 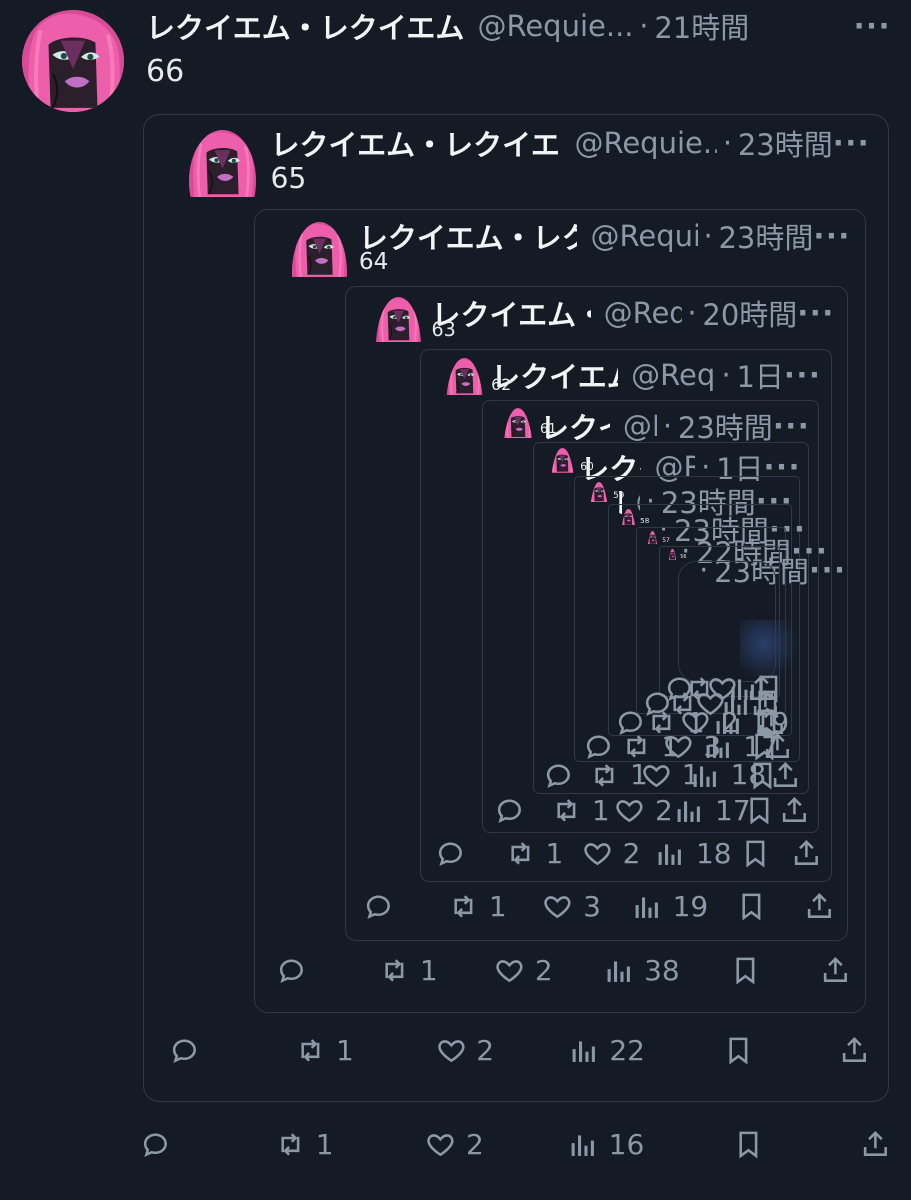 I want to click on tweet-actions: 1 2 16, so click(x=515, y=1144).